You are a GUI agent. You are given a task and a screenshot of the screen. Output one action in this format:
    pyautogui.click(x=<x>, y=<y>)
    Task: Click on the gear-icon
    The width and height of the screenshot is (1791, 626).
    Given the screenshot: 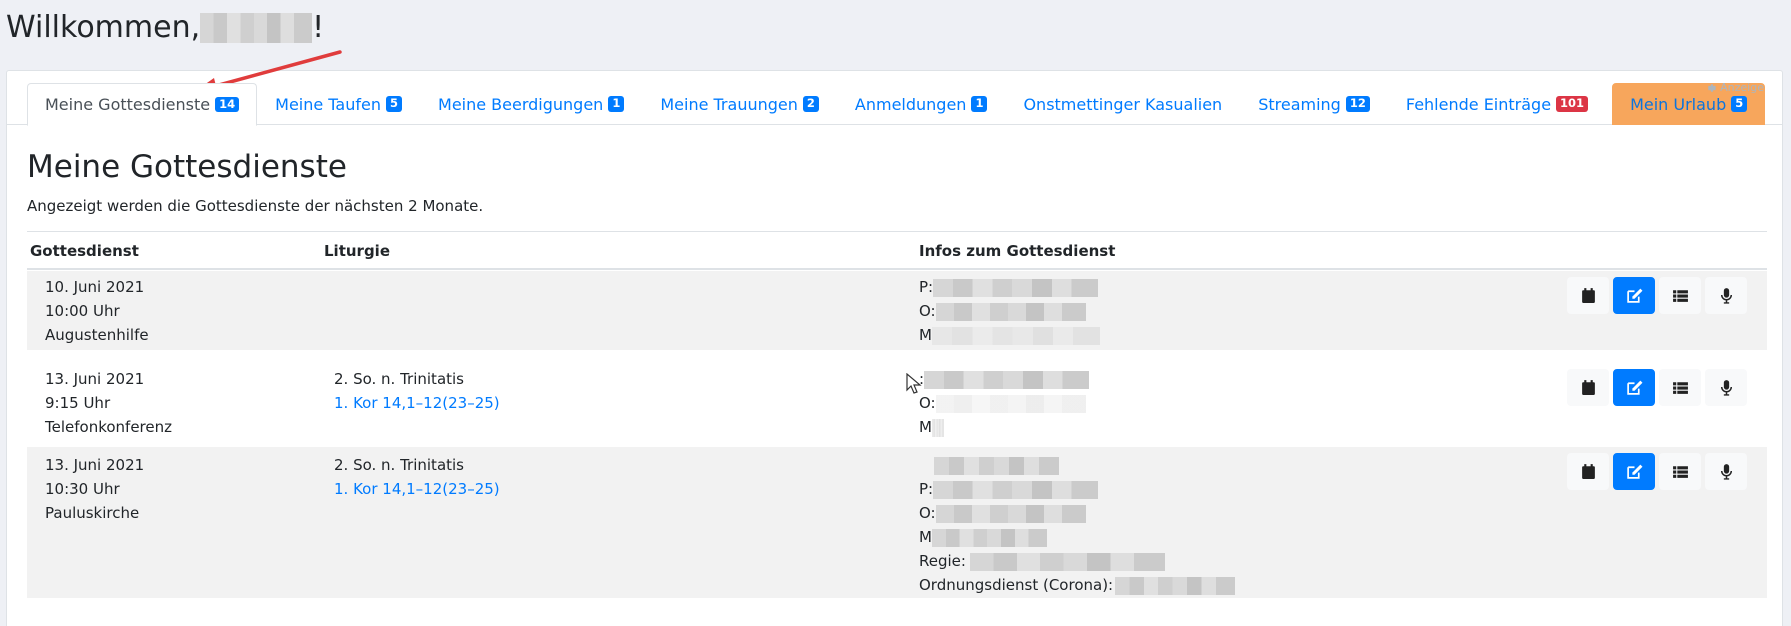 What is the action you would take?
    pyautogui.click(x=1712, y=87)
    